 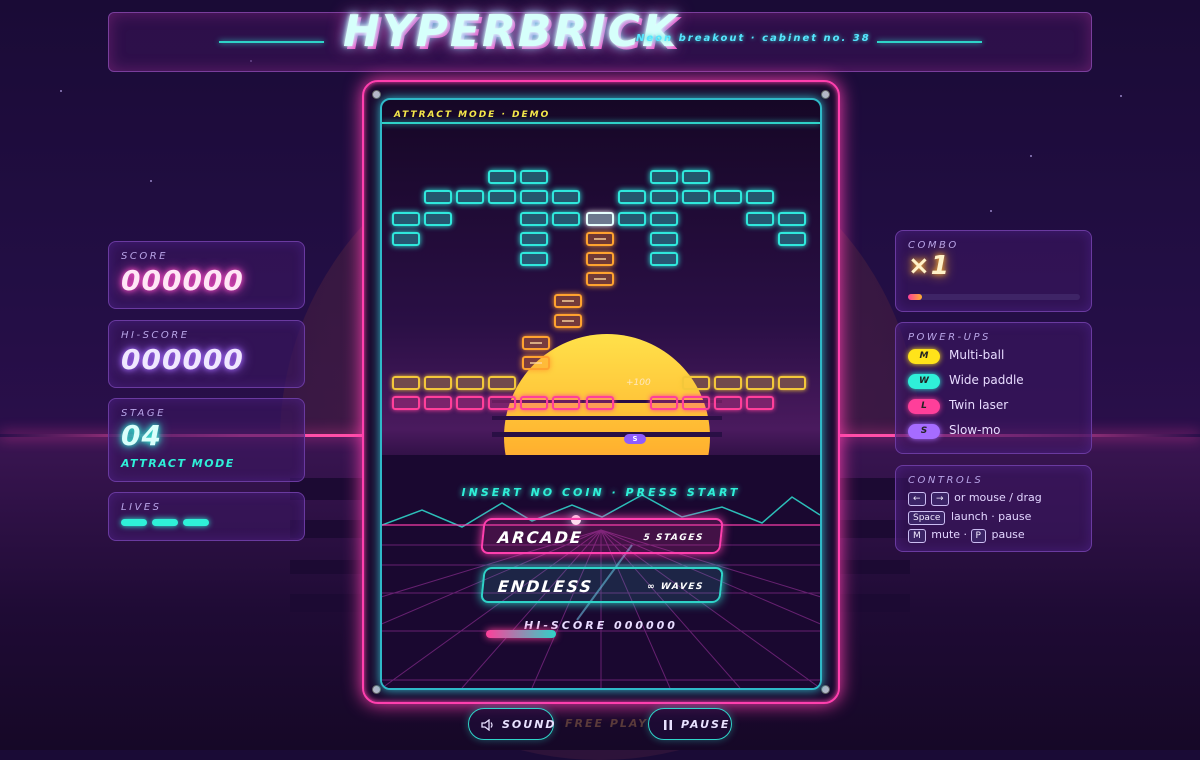 What do you see at coordinates (601, 492) in the screenshot?
I see `insert-coin-text: INSERT NO COIN · PRESS START` at bounding box center [601, 492].